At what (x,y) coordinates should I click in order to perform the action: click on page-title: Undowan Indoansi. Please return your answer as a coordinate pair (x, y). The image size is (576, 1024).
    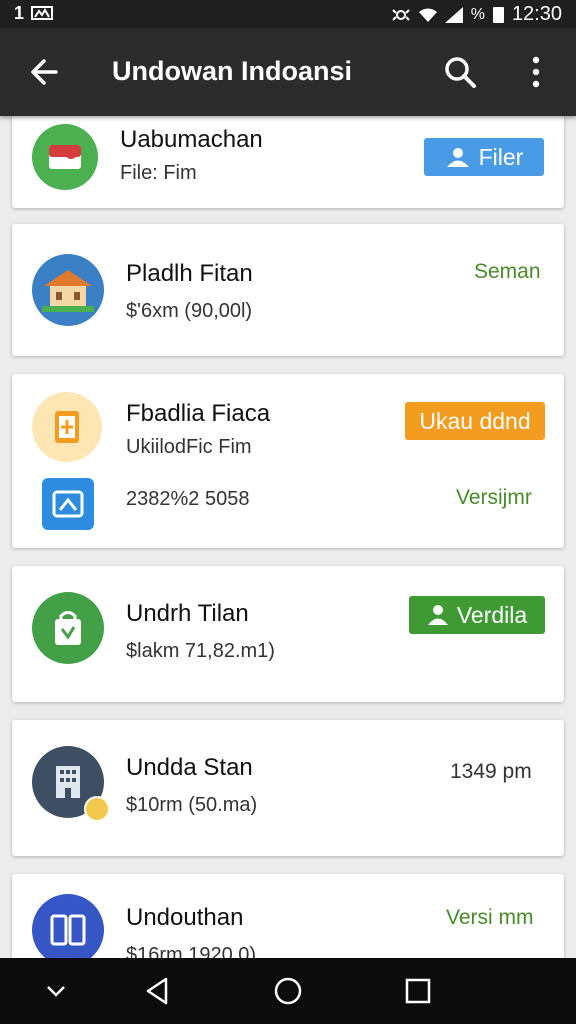
    Looking at the image, I should click on (232, 71).